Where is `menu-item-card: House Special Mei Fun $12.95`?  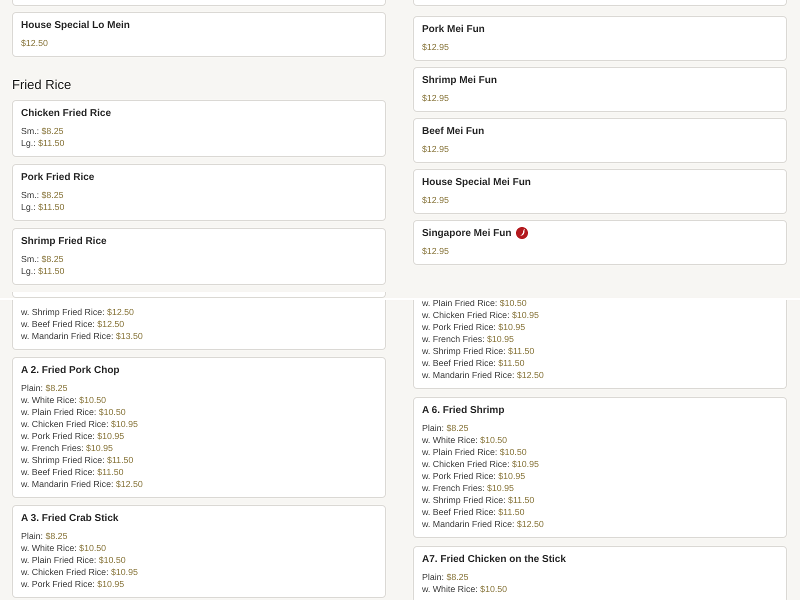 menu-item-card: House Special Mei Fun $12.95 is located at coordinates (600, 191).